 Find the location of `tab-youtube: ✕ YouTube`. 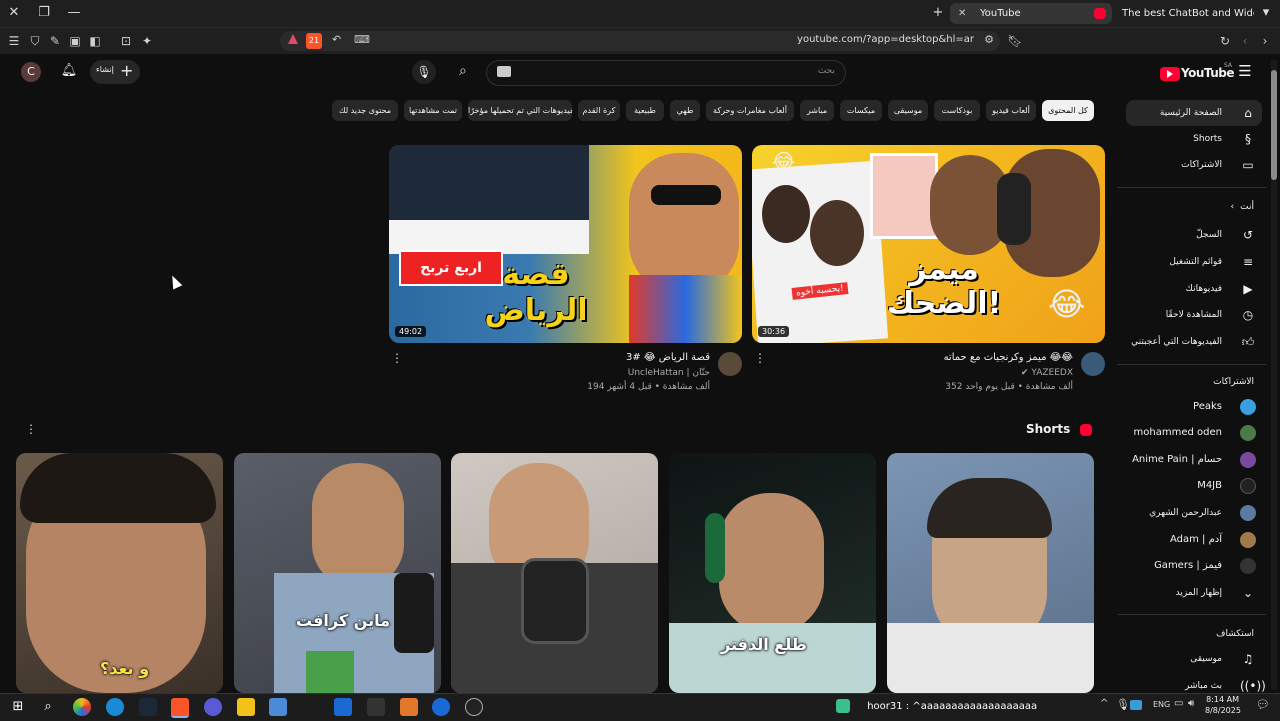

tab-youtube: ✕ YouTube is located at coordinates (1031, 13).